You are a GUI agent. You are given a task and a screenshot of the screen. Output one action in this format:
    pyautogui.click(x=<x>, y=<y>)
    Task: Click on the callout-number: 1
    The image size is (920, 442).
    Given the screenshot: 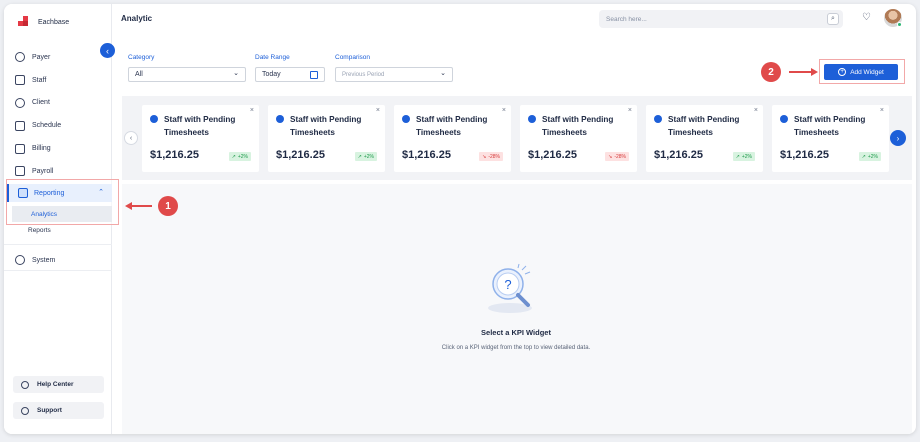 What is the action you would take?
    pyautogui.click(x=168, y=206)
    